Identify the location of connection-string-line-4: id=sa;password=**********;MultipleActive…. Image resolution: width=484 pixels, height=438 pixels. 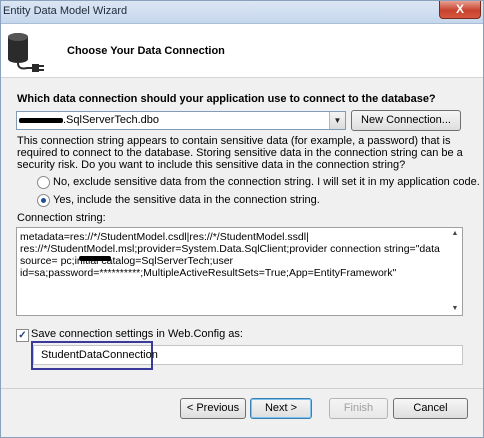
(208, 273).